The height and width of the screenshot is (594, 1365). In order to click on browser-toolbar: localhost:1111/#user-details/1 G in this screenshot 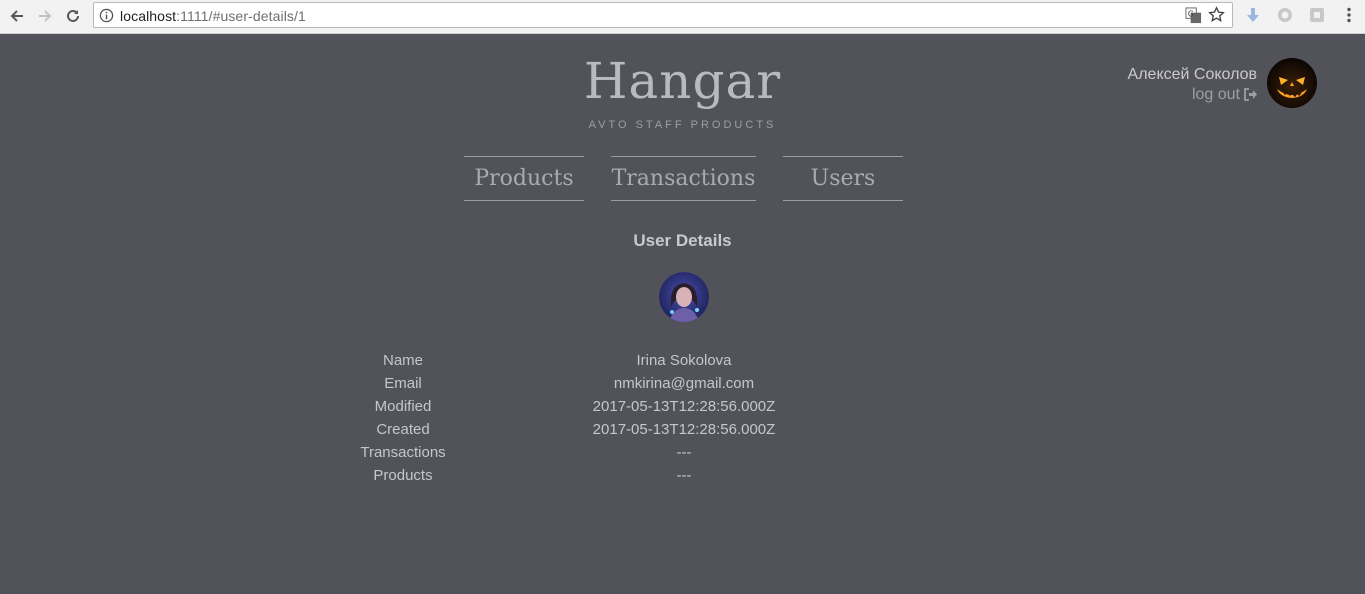, I will do `click(682, 17)`.